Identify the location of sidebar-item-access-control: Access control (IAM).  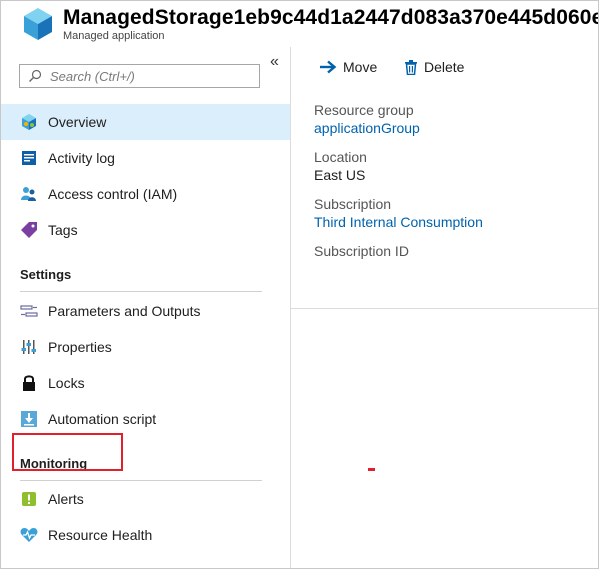
(145, 194).